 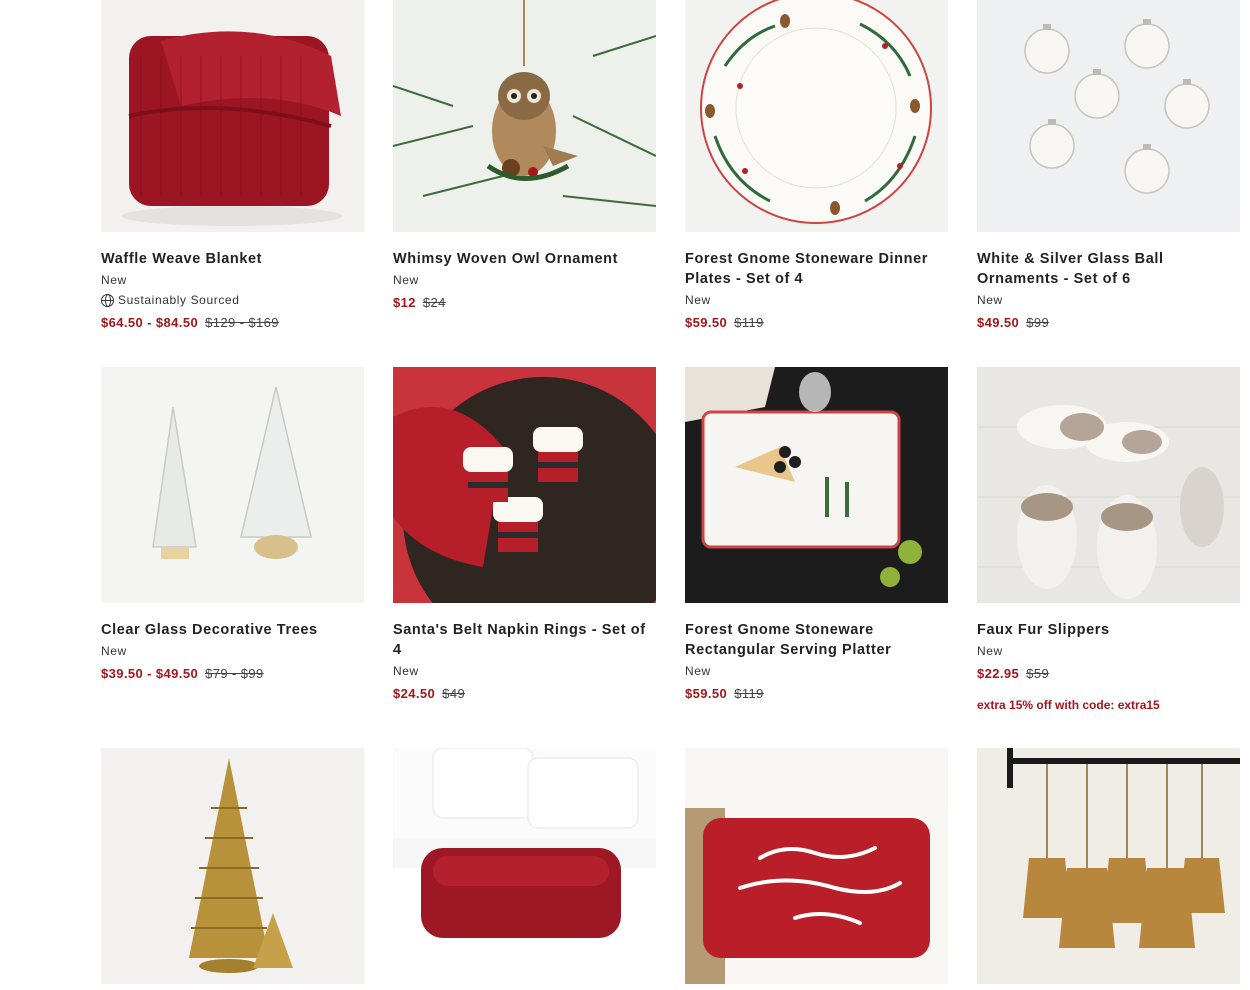 What do you see at coordinates (1038, 673) in the screenshot?
I see `regular-price: $59` at bounding box center [1038, 673].